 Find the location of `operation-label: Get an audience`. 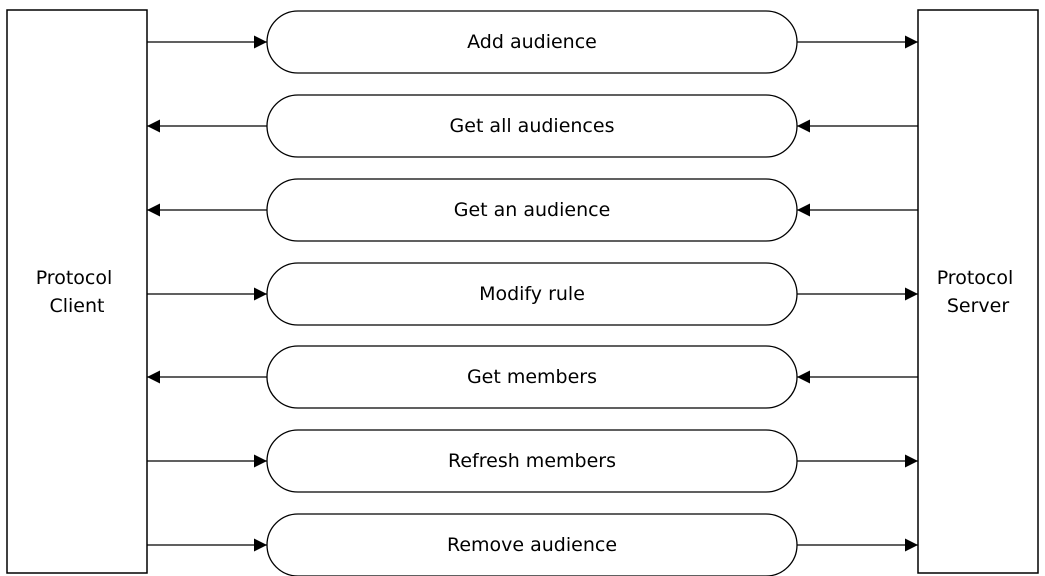

operation-label: Get an audience is located at coordinates (532, 210).